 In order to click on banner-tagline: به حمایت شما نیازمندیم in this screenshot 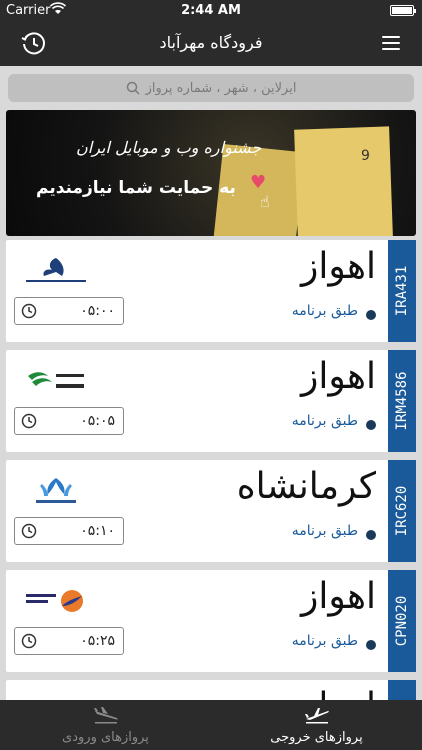, I will do `click(136, 188)`.